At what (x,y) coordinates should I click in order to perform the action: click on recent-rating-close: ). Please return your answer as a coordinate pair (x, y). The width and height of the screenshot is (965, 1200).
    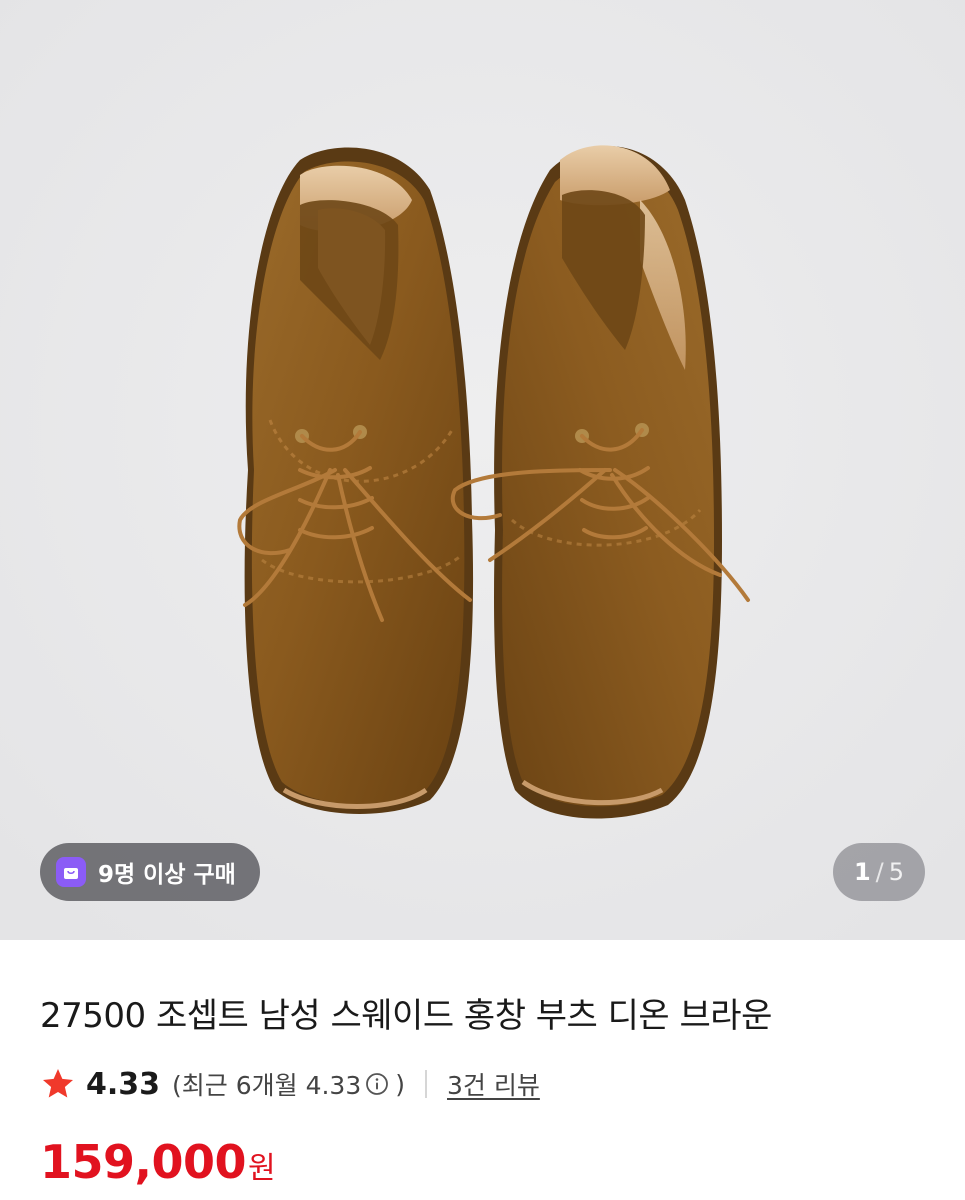
    Looking at the image, I should click on (400, 1084).